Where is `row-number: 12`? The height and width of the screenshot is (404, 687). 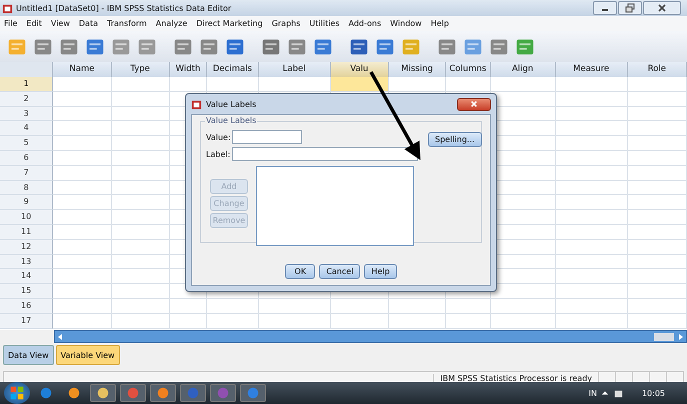 row-number: 12 is located at coordinates (27, 247).